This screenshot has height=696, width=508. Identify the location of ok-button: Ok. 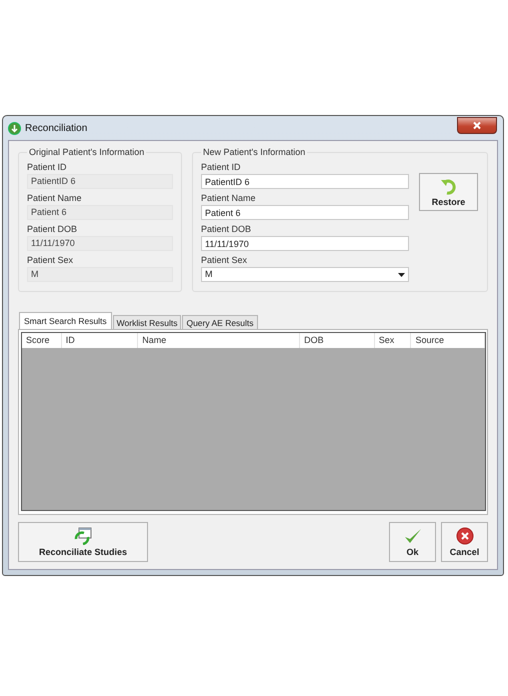
(412, 542).